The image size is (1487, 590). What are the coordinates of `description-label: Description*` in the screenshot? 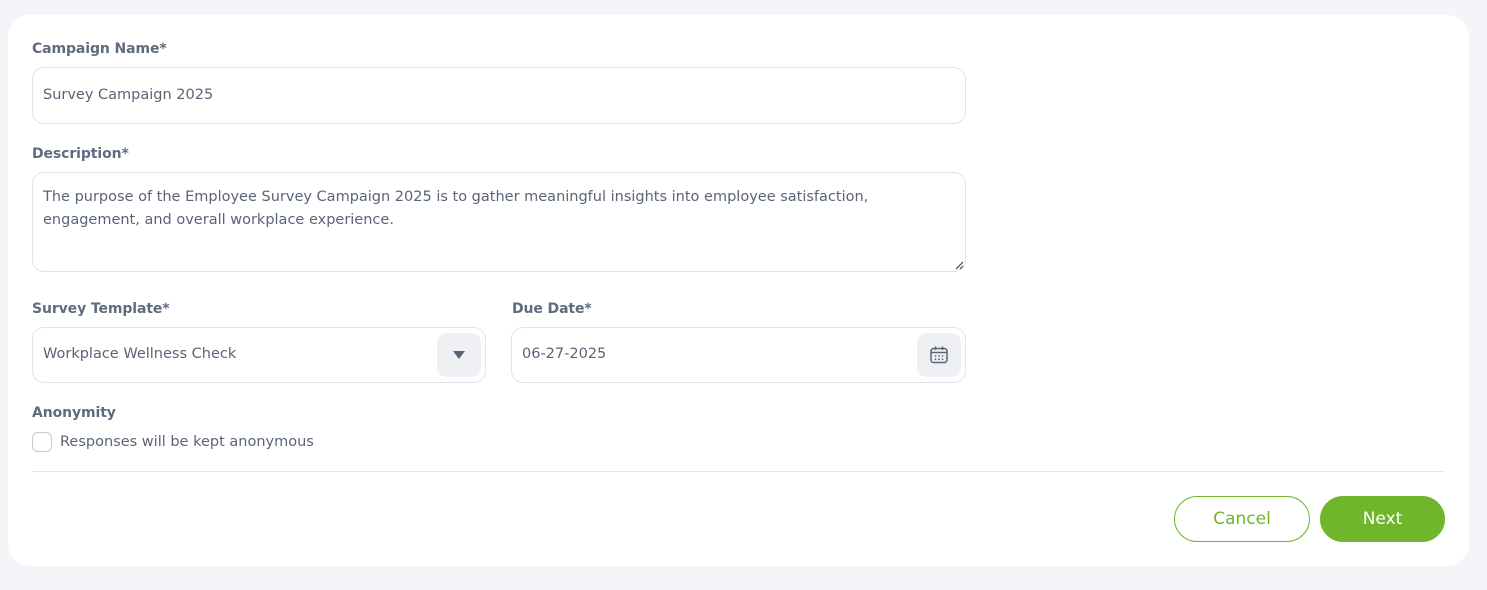 It's located at (80, 154).